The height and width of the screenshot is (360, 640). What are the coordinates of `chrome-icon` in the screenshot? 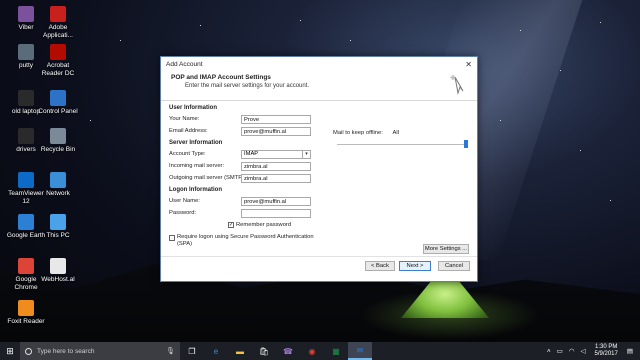 It's located at (26, 266).